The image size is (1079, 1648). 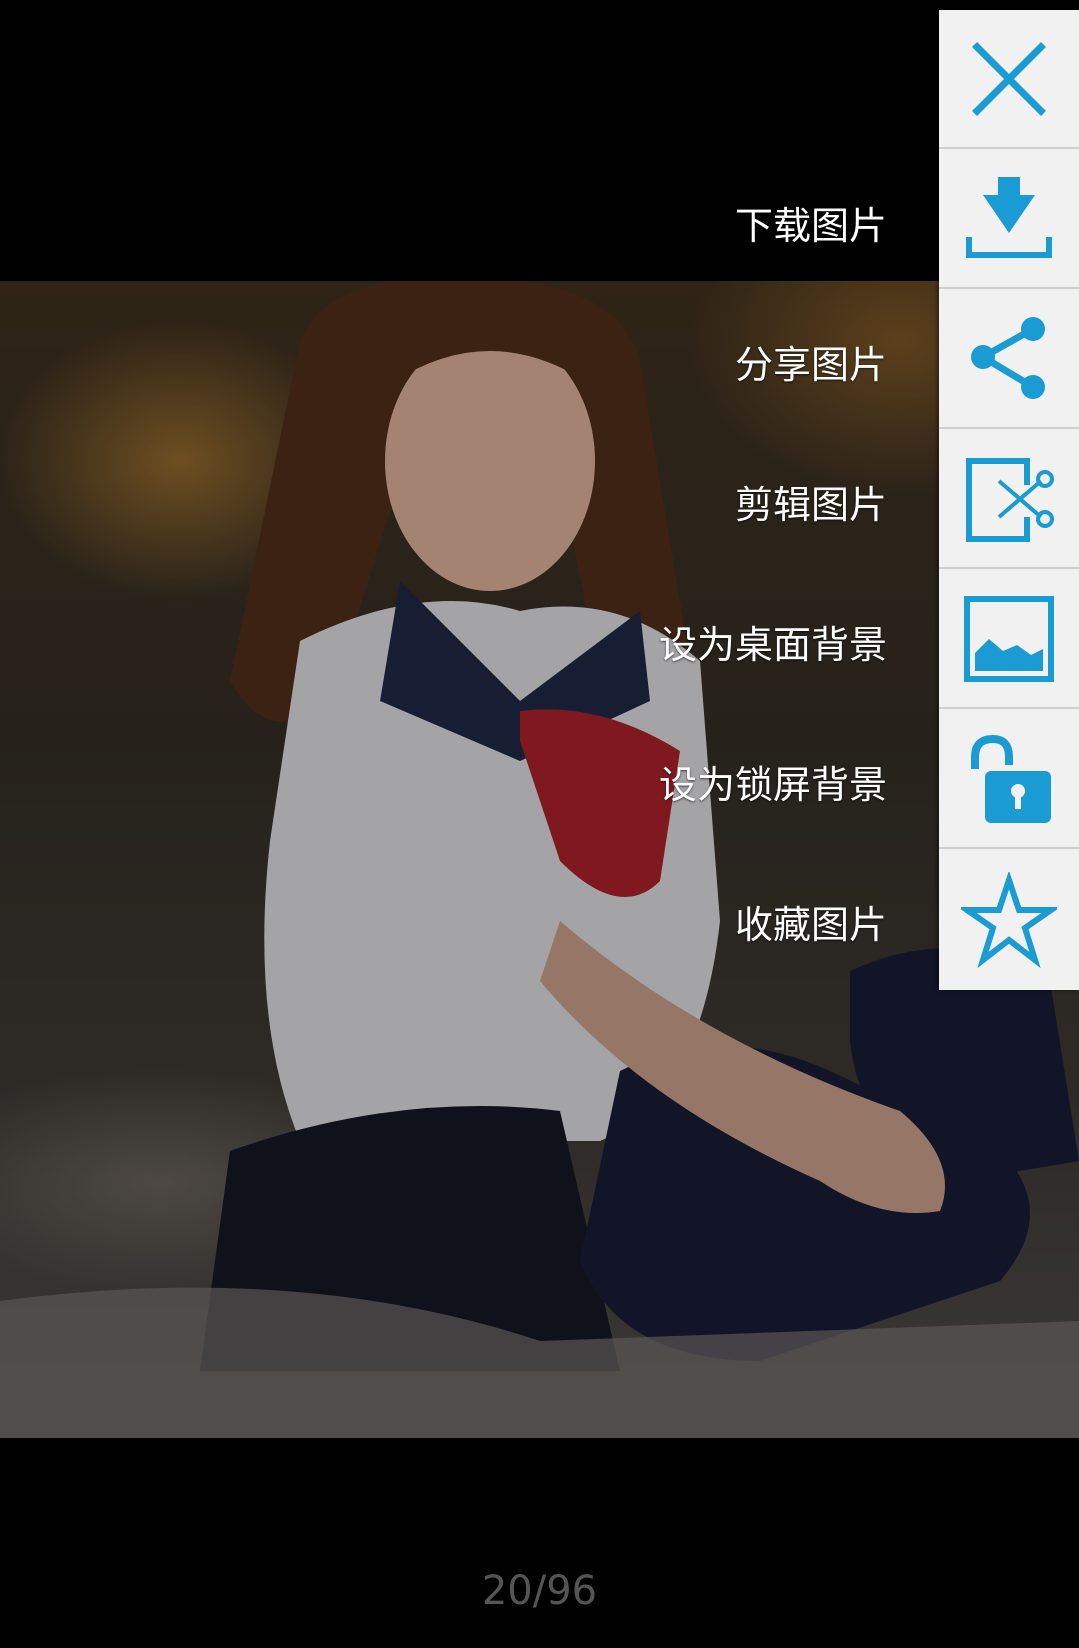 What do you see at coordinates (773, 781) in the screenshot?
I see `menu-label-set-lockscreen: 设为锁屏背景` at bounding box center [773, 781].